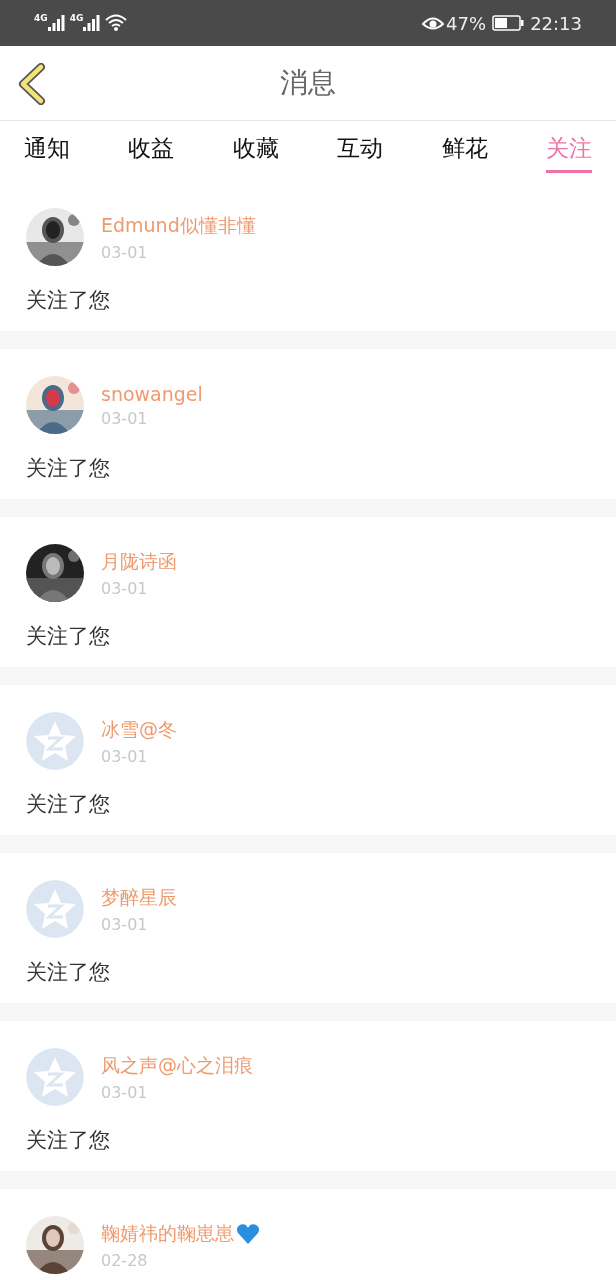 Image resolution: width=616 pixels, height=1280 pixels. What do you see at coordinates (255, 147) in the screenshot?
I see `tab: 收藏` at bounding box center [255, 147].